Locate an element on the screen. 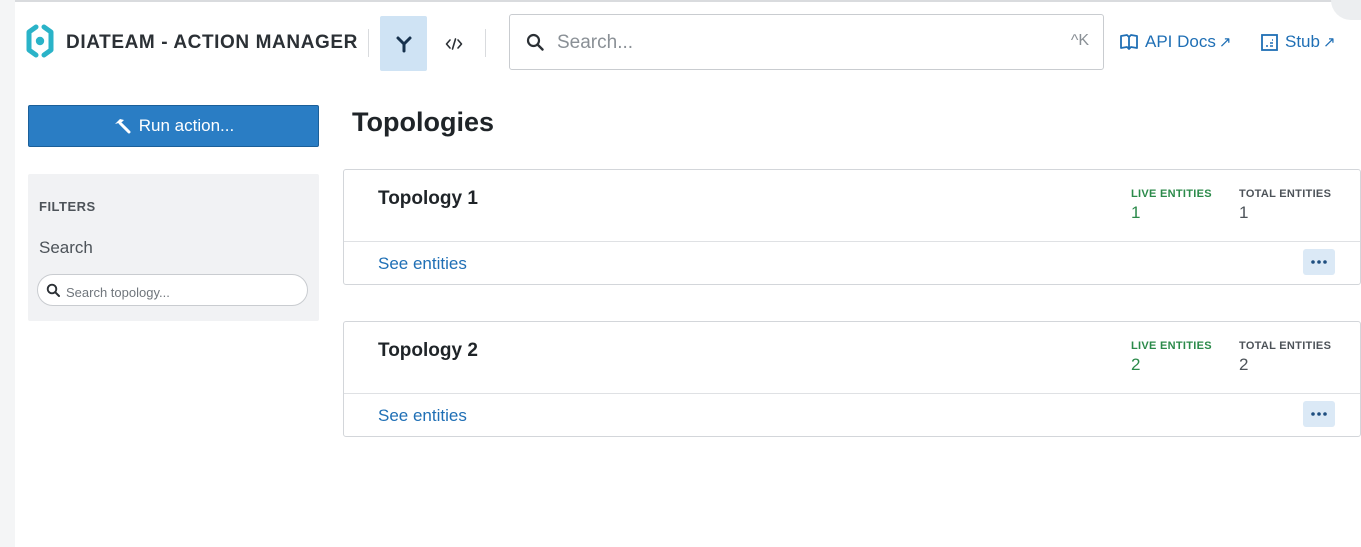  api-docs-link: API Docs ↗ is located at coordinates (1175, 42).